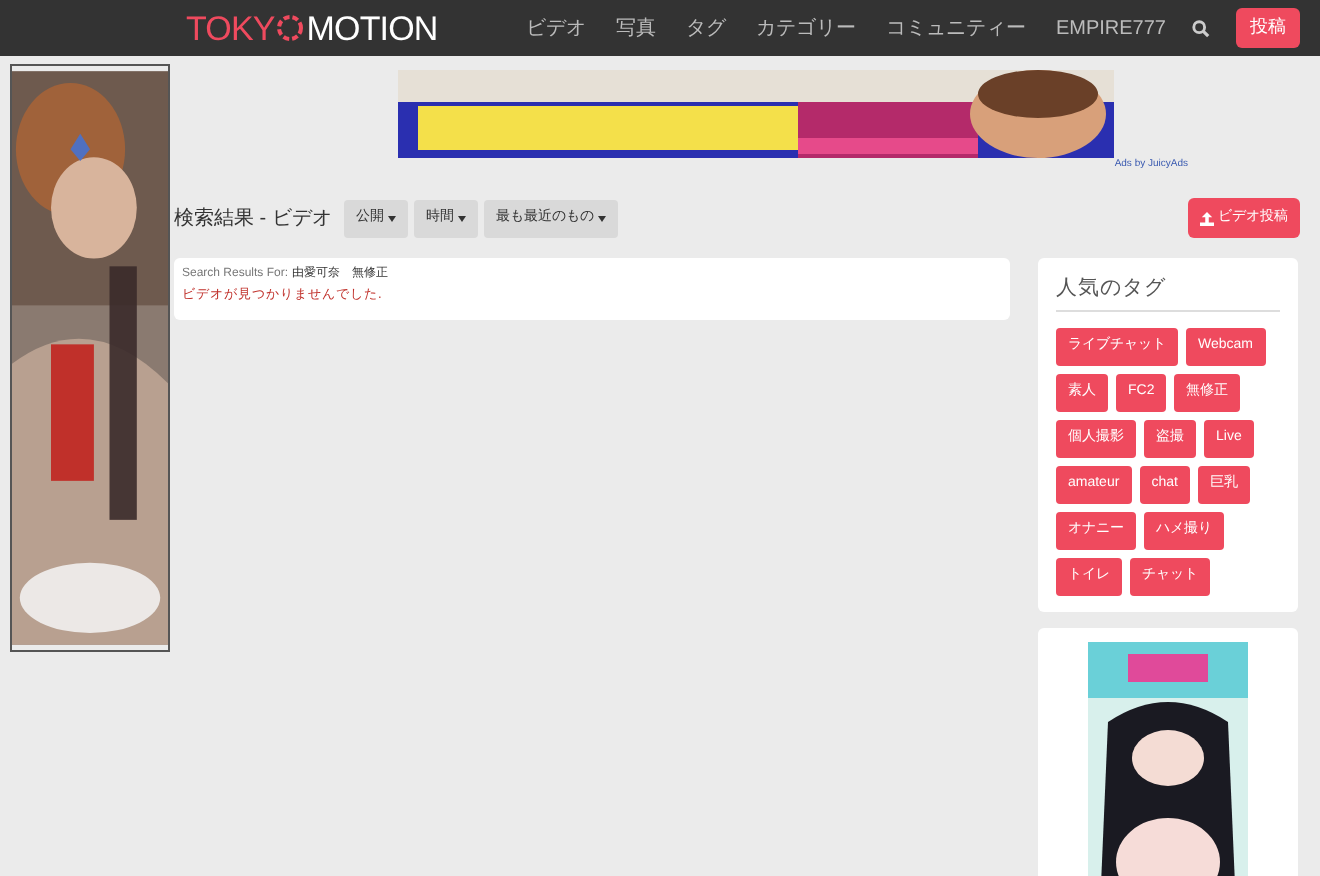 The height and width of the screenshot is (876, 1320). I want to click on nav-link: タグ, so click(705, 28).